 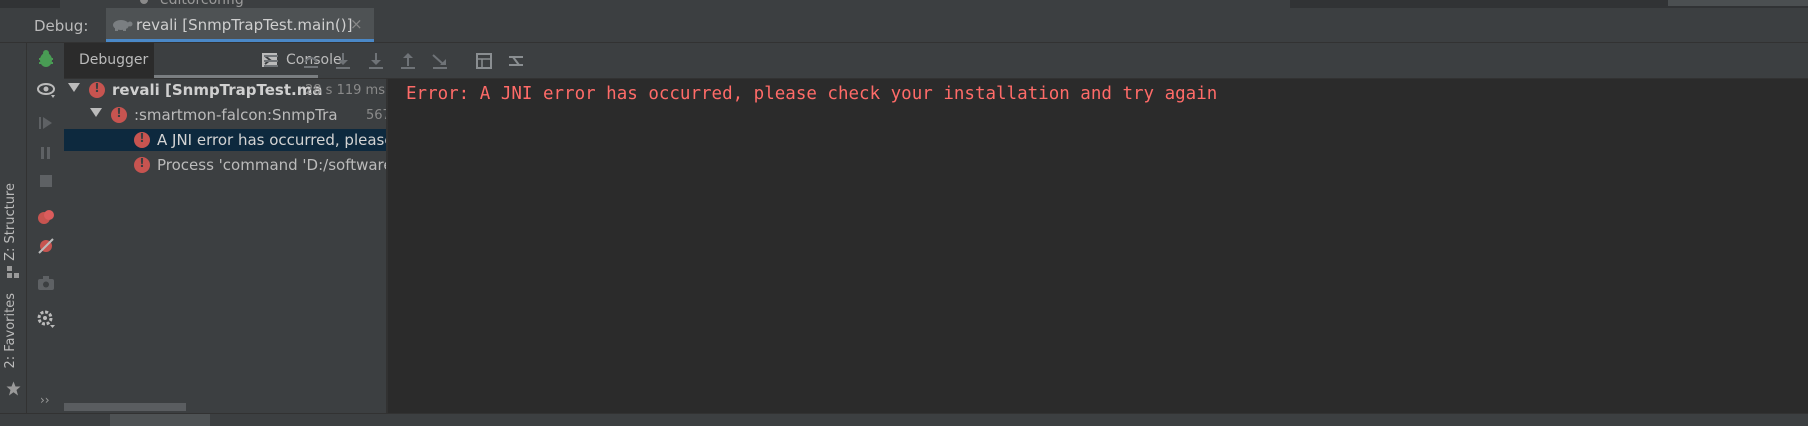 I want to click on tree-horizontal-scrollbar, so click(x=225, y=407).